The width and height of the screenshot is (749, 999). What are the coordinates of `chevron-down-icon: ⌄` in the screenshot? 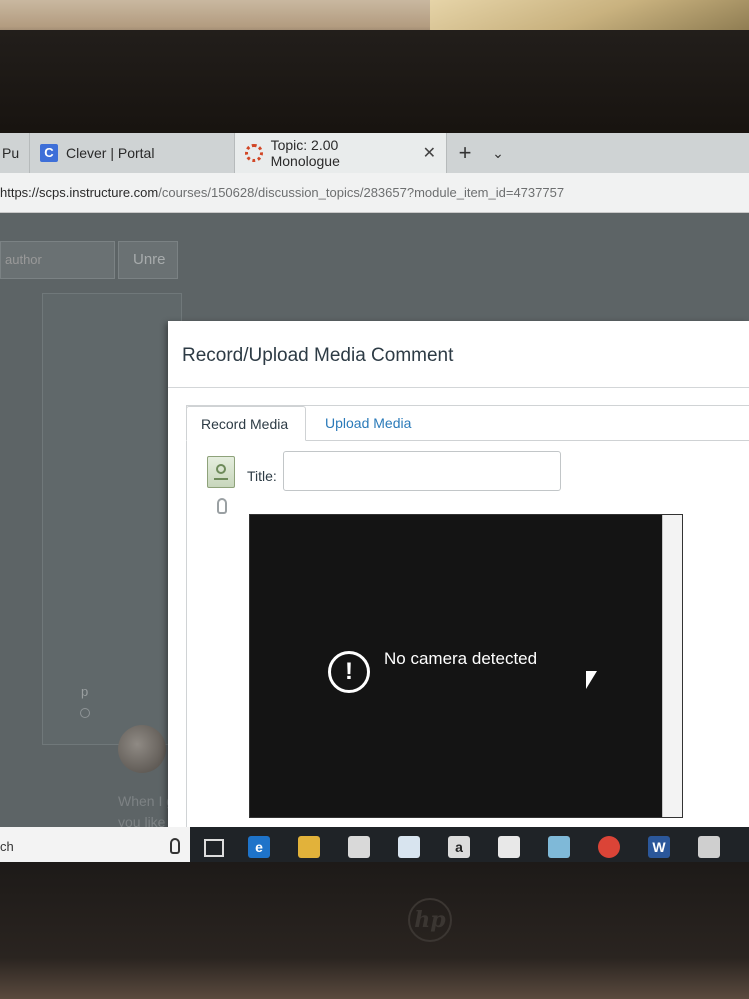 It's located at (498, 153).